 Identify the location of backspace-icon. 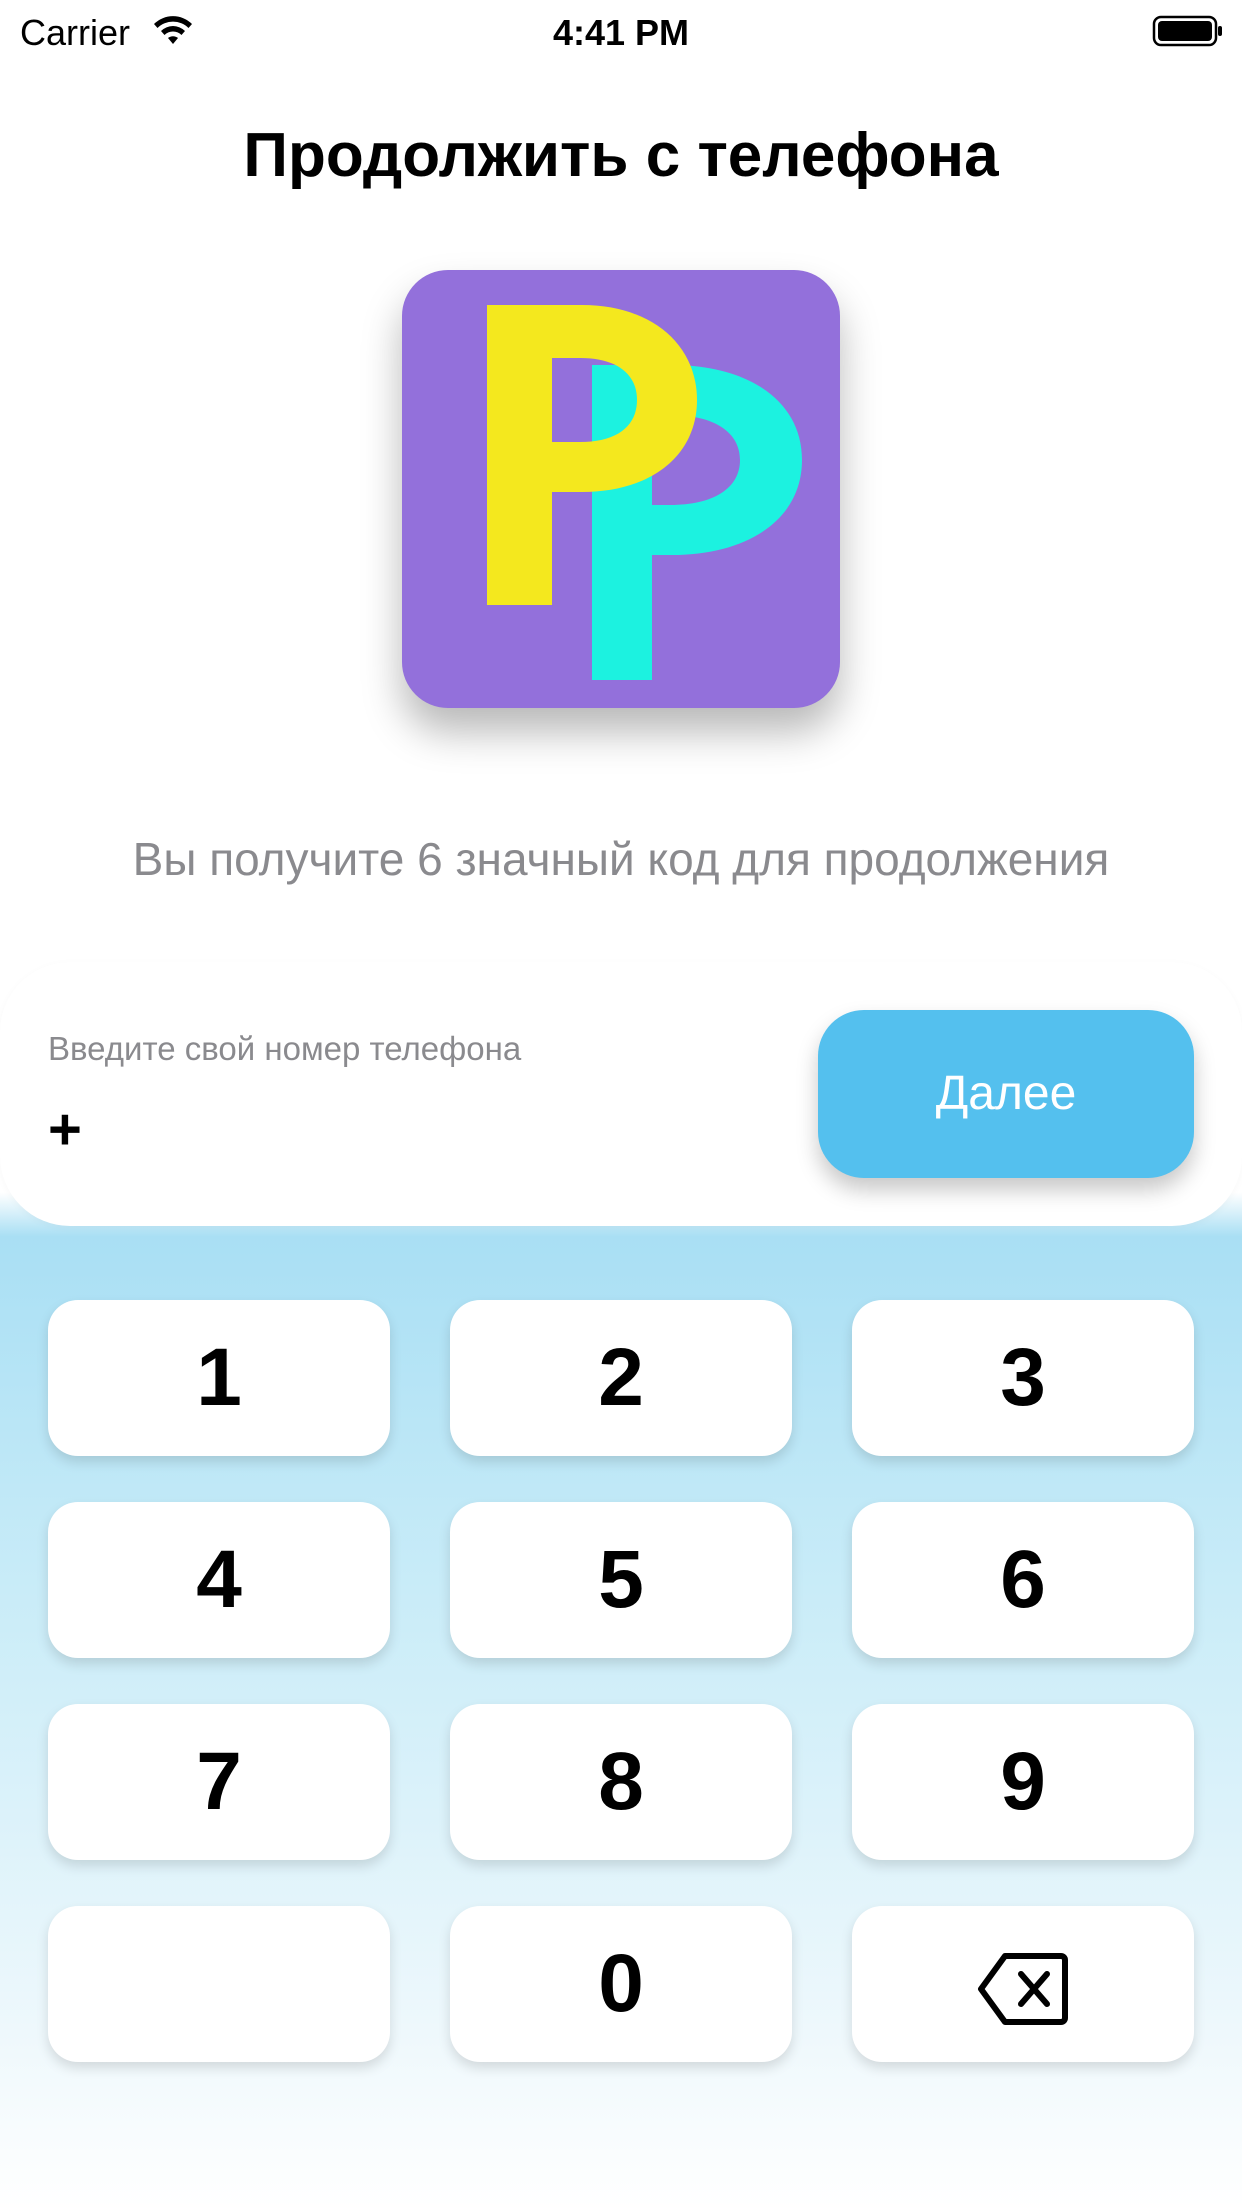
(1023, 1989).